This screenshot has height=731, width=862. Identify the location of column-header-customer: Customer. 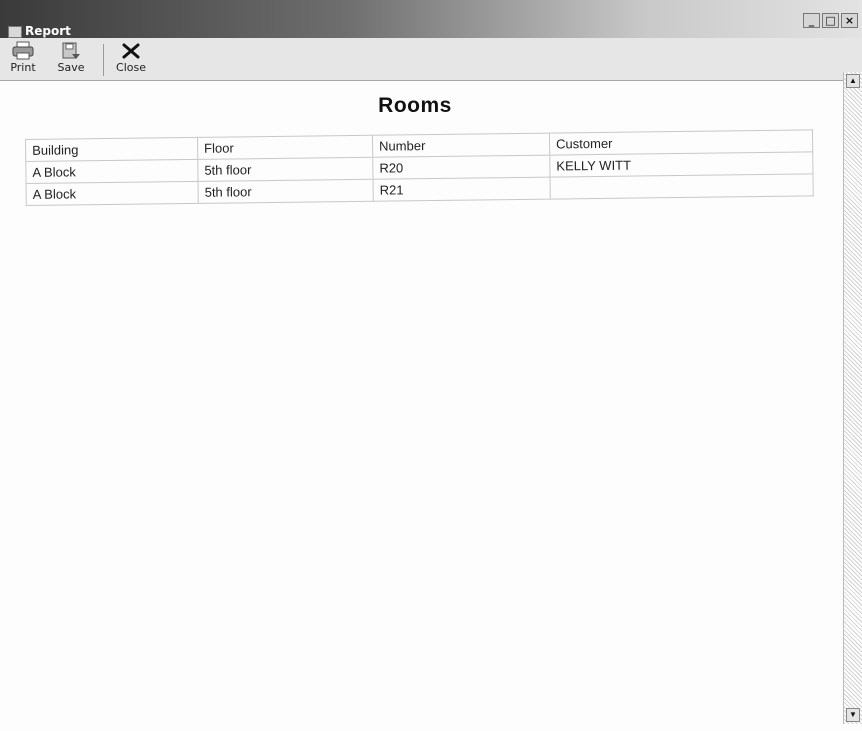
(681, 142).